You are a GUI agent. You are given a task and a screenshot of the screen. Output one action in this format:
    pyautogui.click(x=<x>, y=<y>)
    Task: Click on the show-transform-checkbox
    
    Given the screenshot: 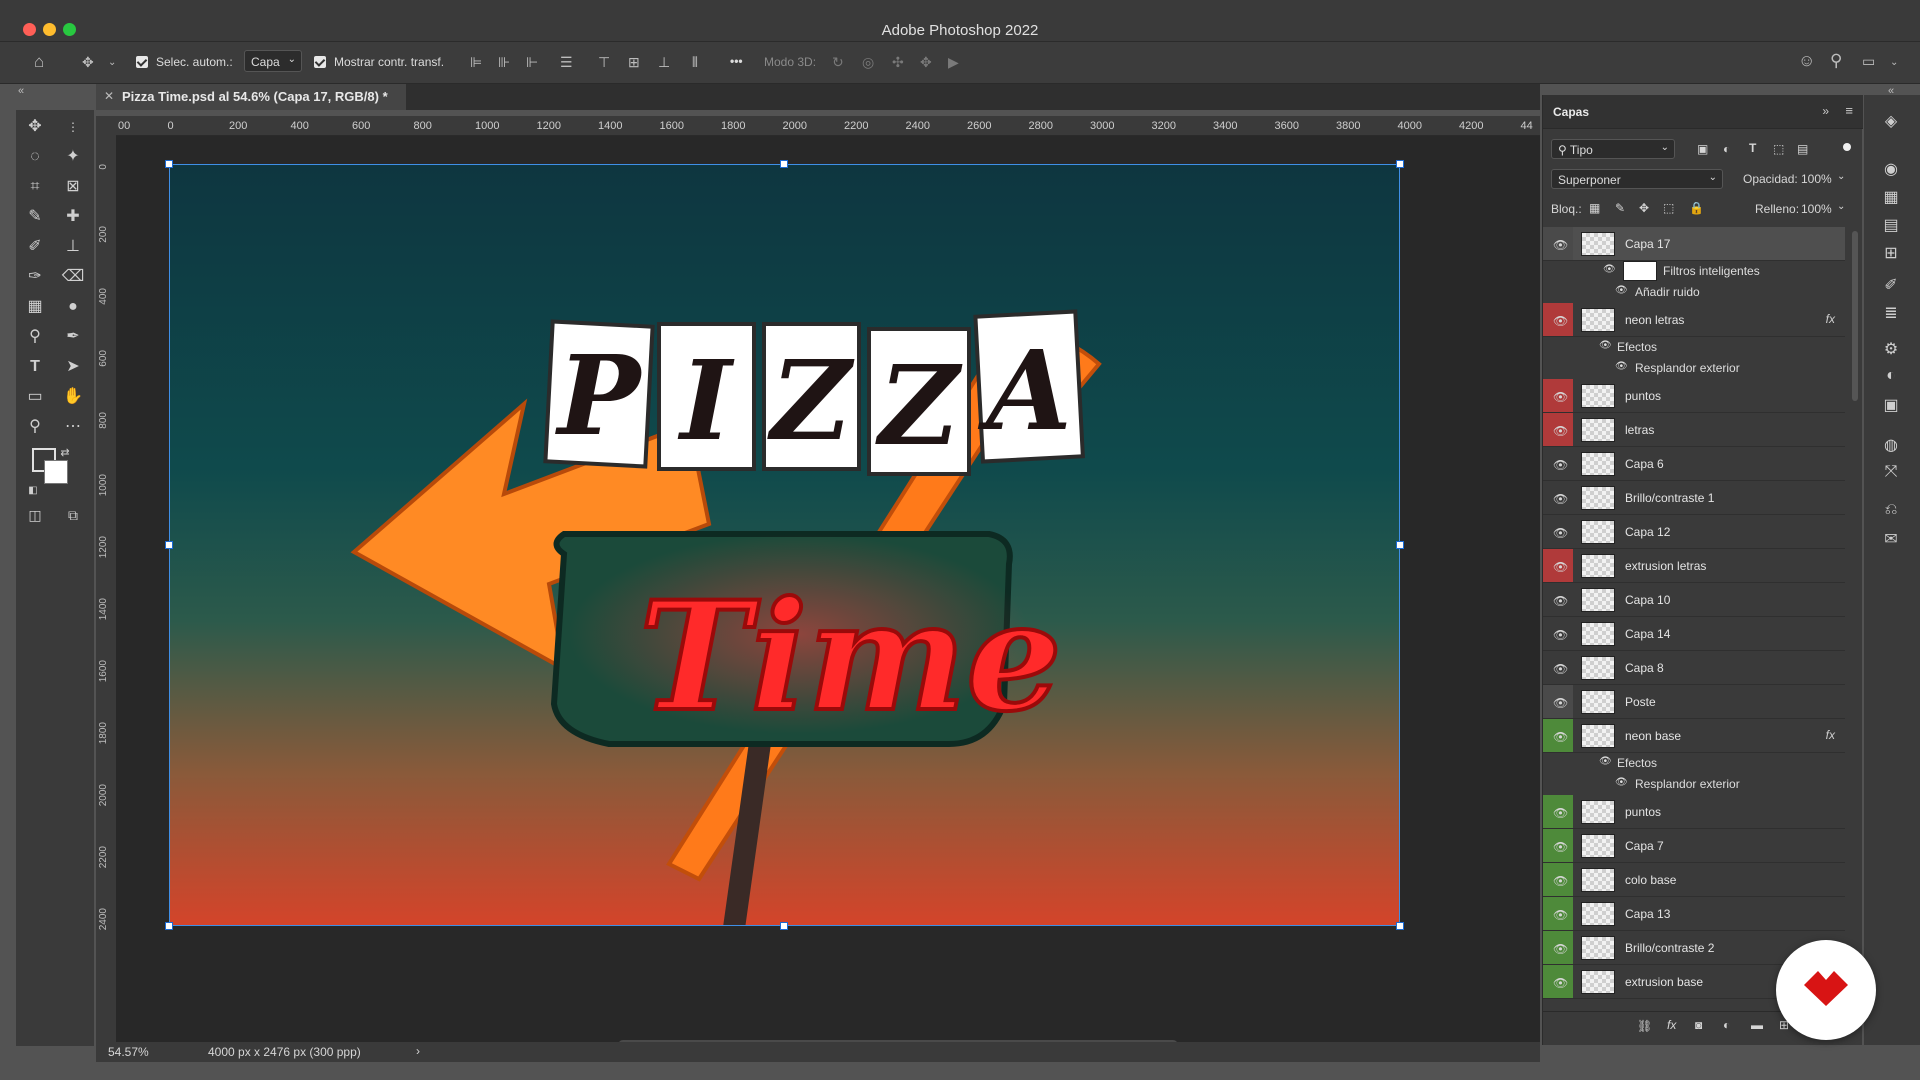 What is the action you would take?
    pyautogui.click(x=320, y=62)
    